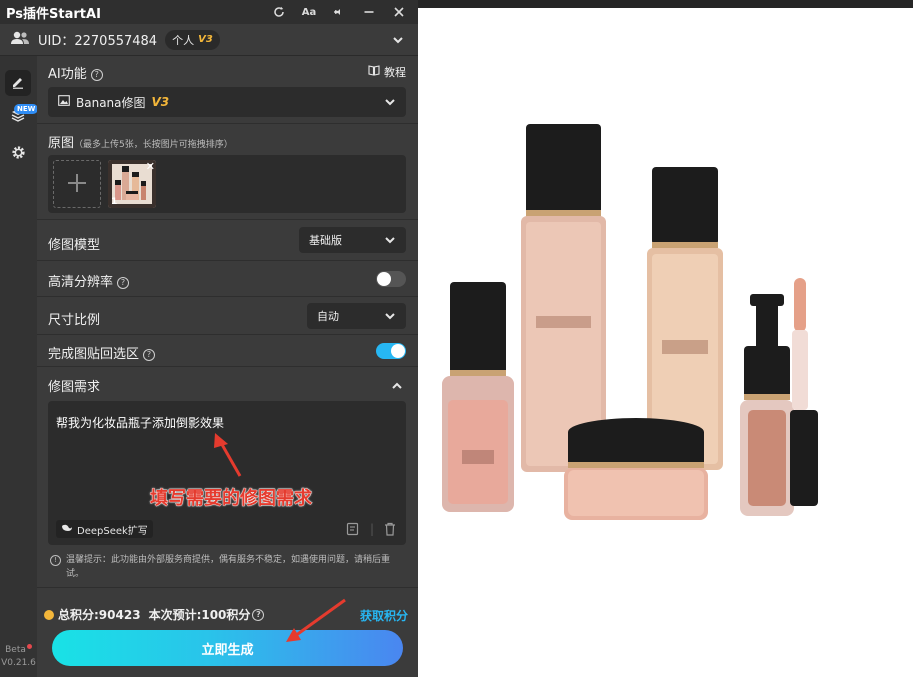 This screenshot has height=677, width=913. I want to click on lip-gloss, so click(804, 392).